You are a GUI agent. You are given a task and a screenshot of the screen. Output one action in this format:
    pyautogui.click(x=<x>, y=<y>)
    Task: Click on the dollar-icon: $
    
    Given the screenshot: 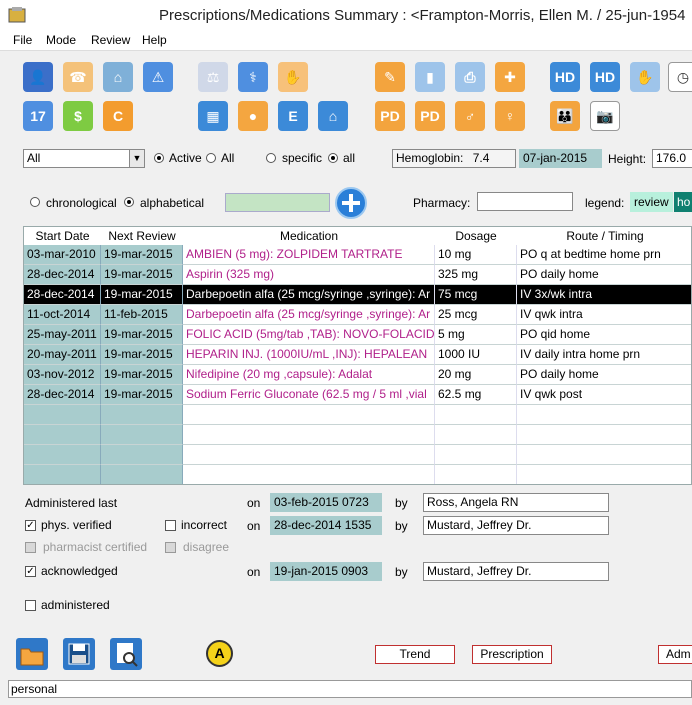 What is the action you would take?
    pyautogui.click(x=78, y=116)
    